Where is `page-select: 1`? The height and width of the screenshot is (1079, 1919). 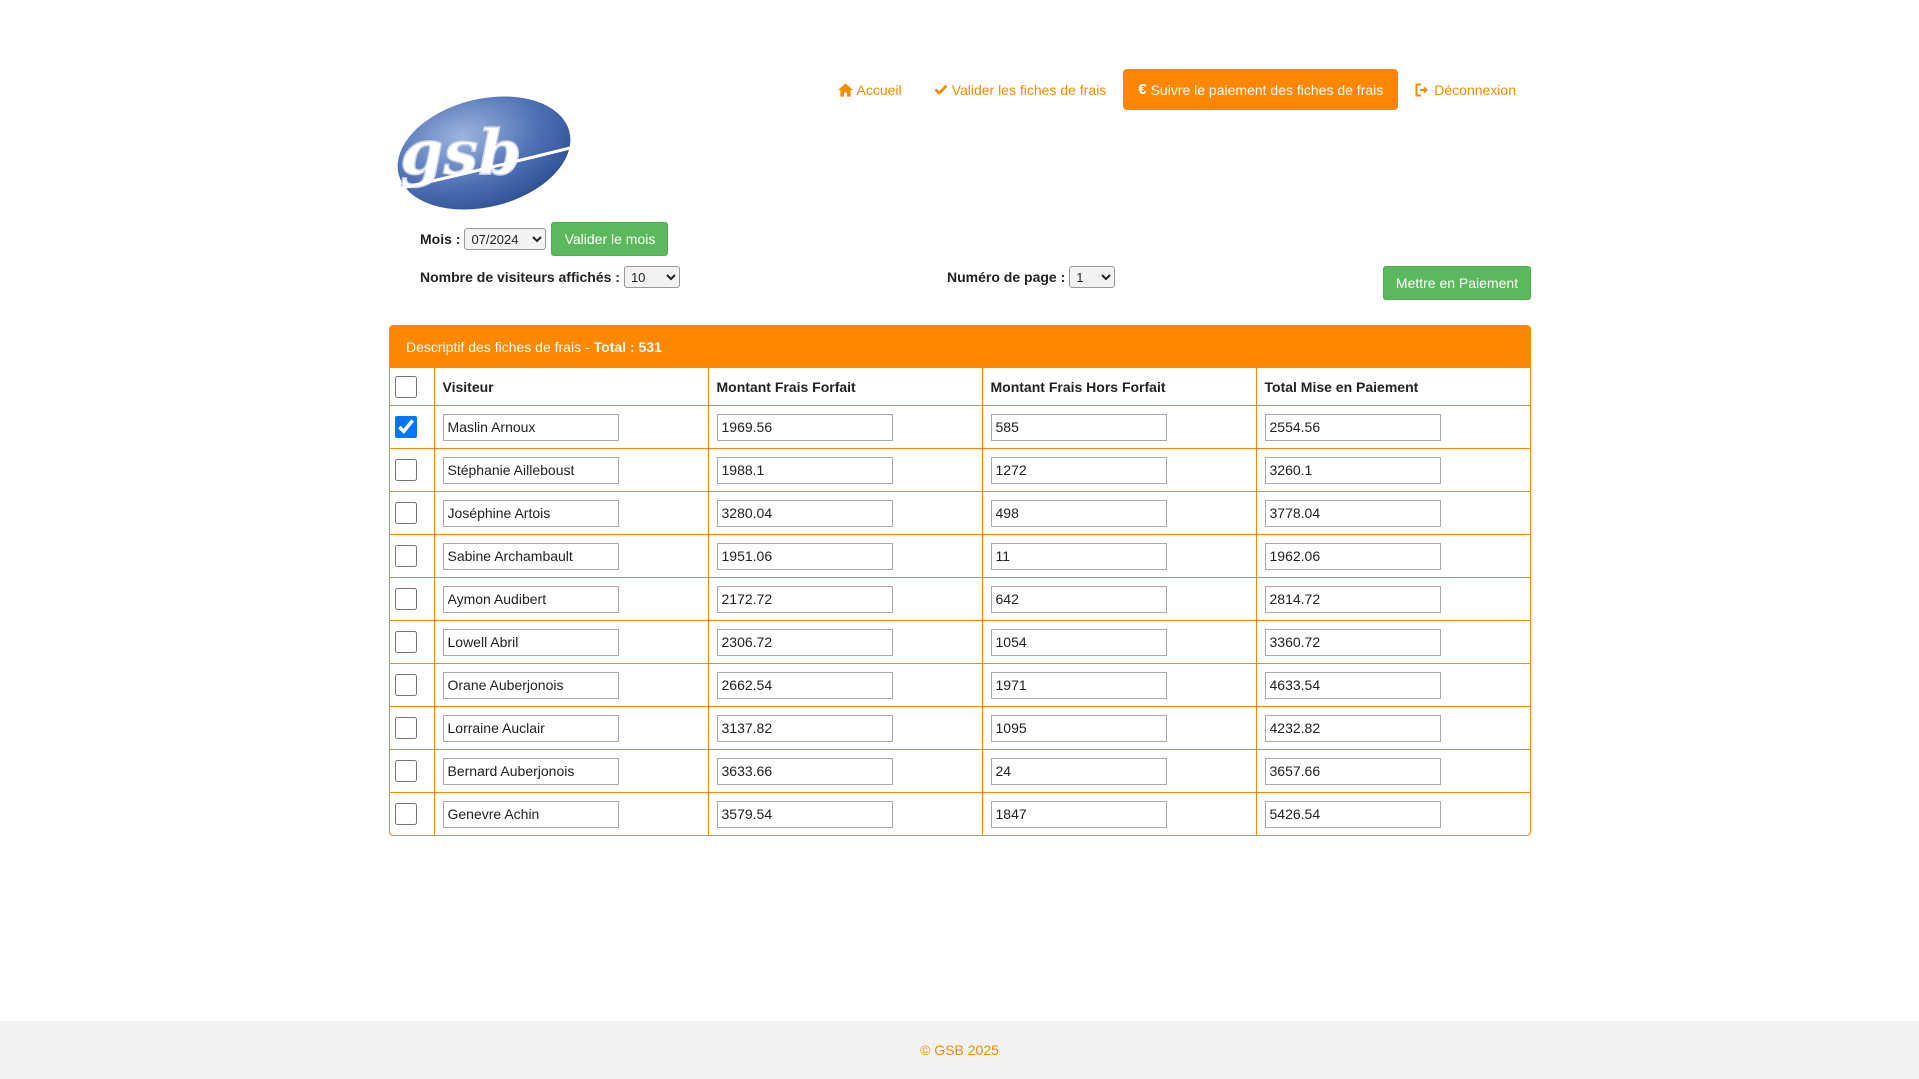
page-select: 1 is located at coordinates (1092, 277).